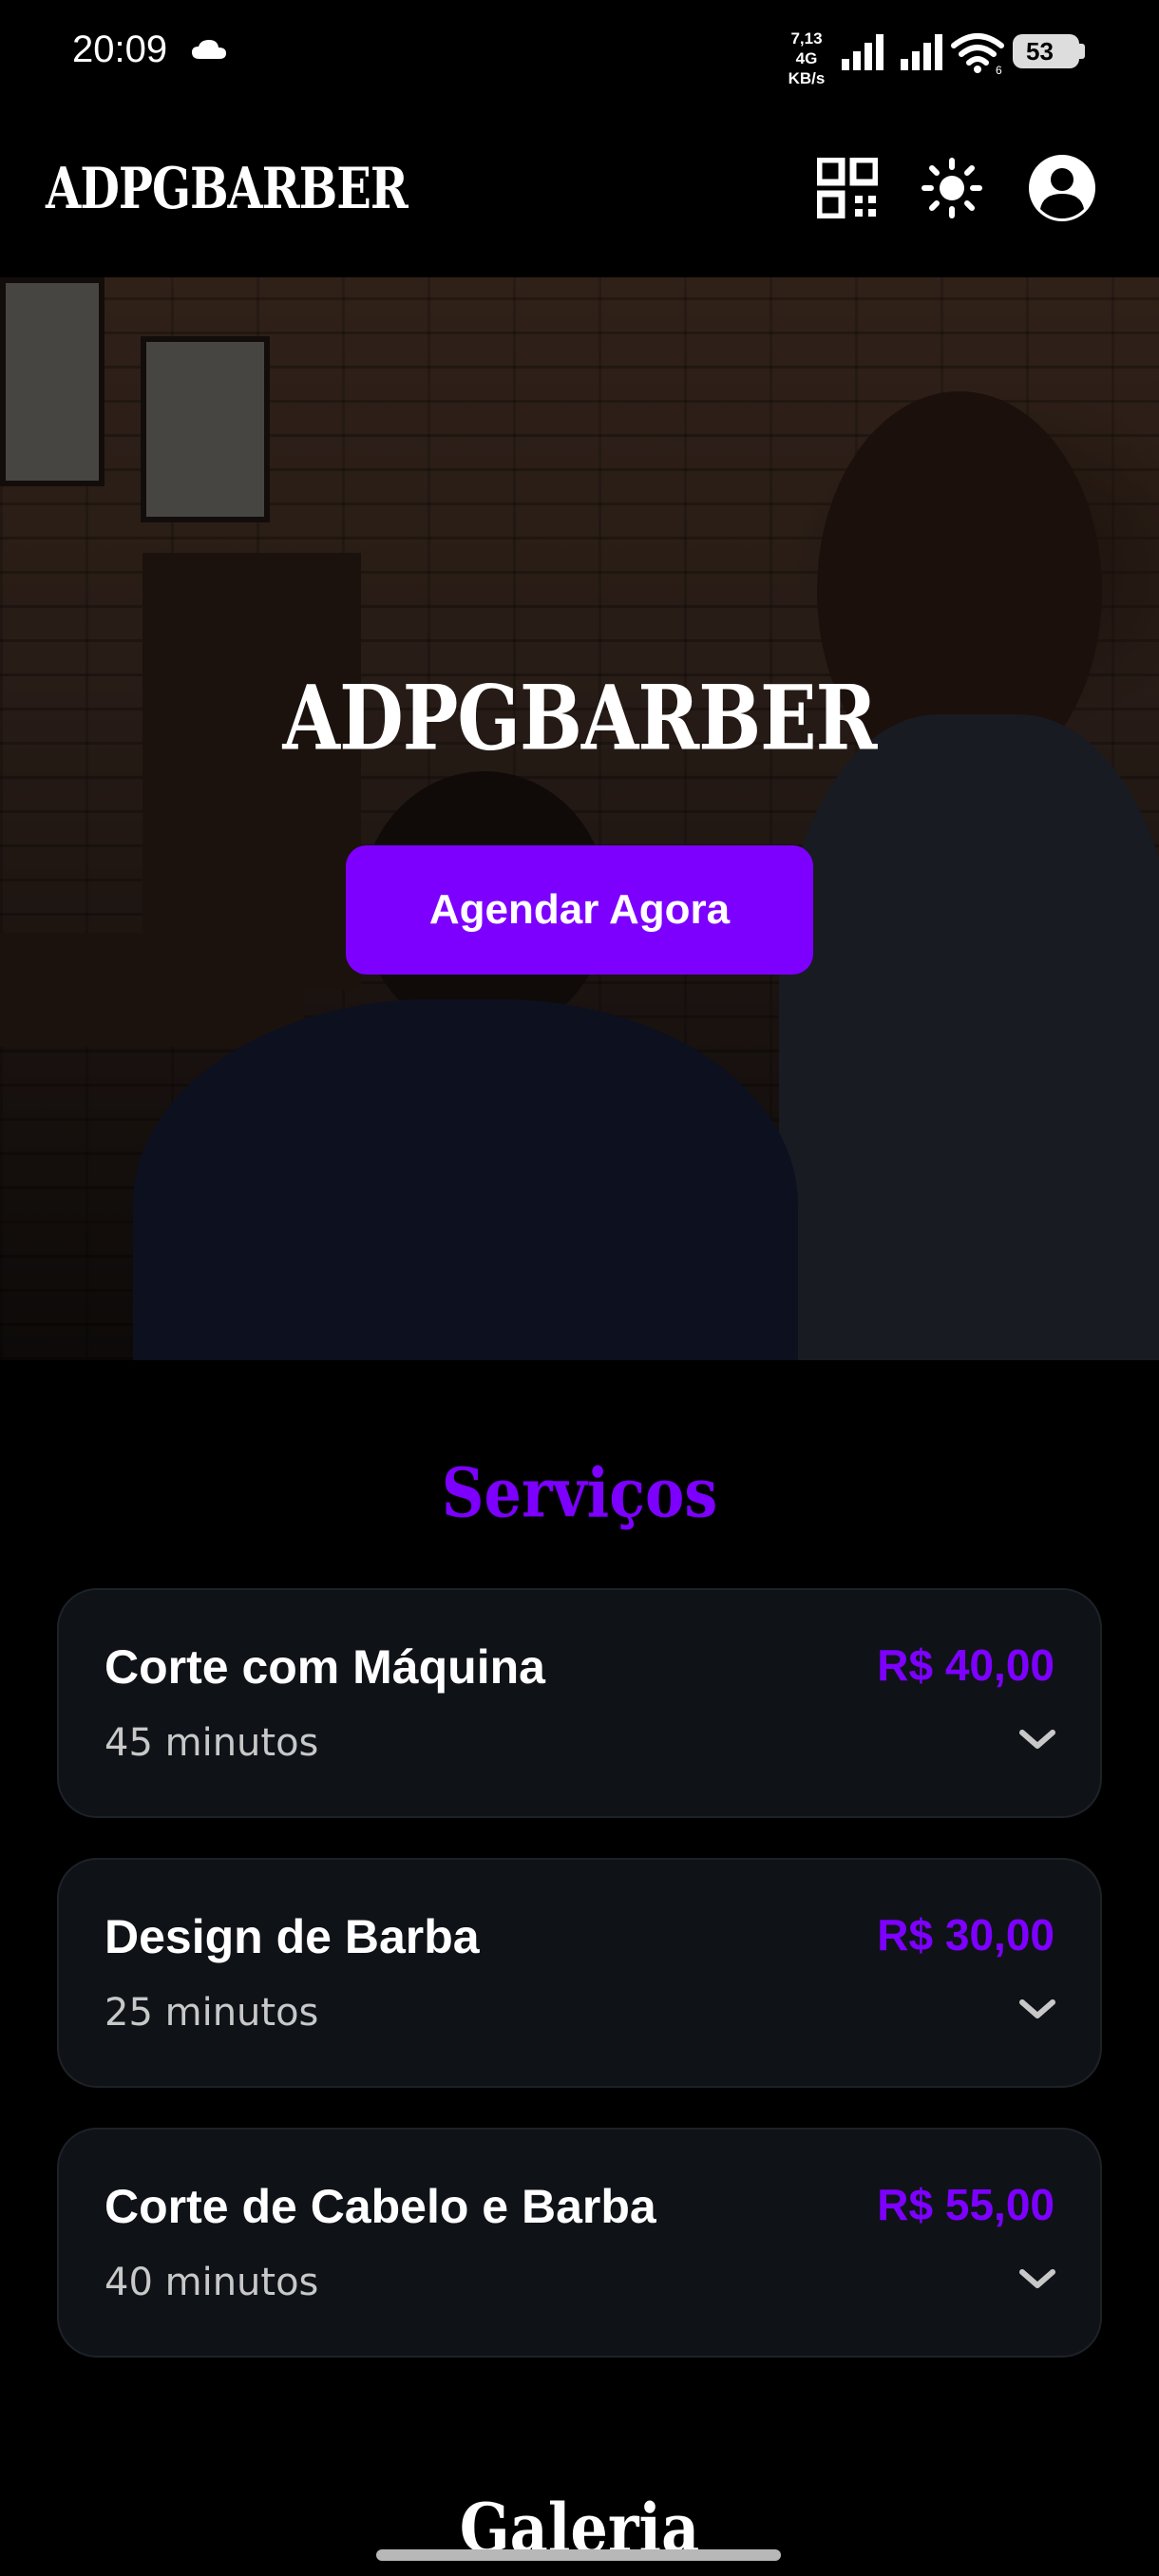 Image resolution: width=1159 pixels, height=2576 pixels. I want to click on wifi-icon: 6, so click(977, 53).